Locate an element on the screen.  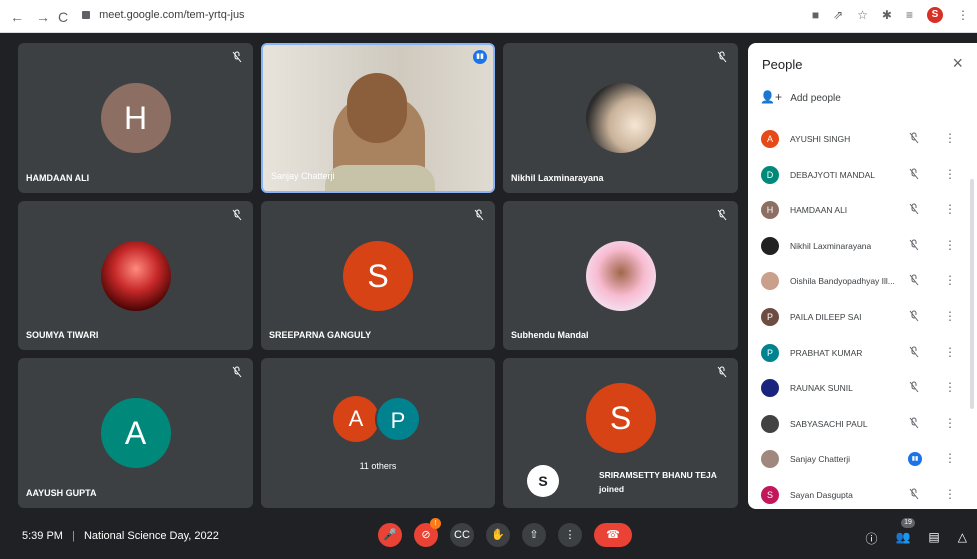
info-icon: ⓘ is located at coordinates (871, 538).